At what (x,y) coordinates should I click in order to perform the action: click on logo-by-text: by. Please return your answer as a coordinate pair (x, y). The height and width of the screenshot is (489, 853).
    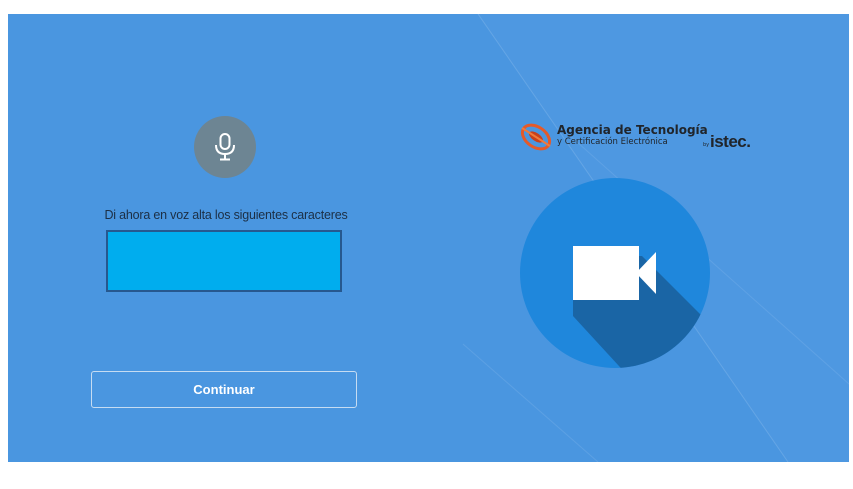
    Looking at the image, I should click on (706, 145).